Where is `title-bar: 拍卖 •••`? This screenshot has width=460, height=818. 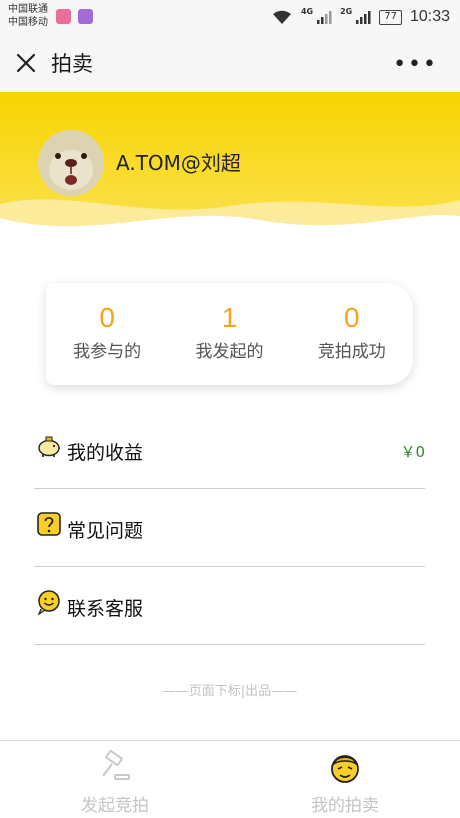 title-bar: 拍卖 ••• is located at coordinates (230, 63).